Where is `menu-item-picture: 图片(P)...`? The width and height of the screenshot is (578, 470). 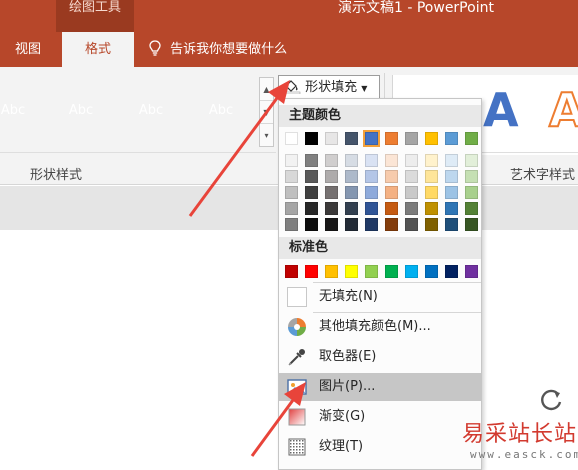
menu-item-picture: 图片(P)... is located at coordinates (380, 387).